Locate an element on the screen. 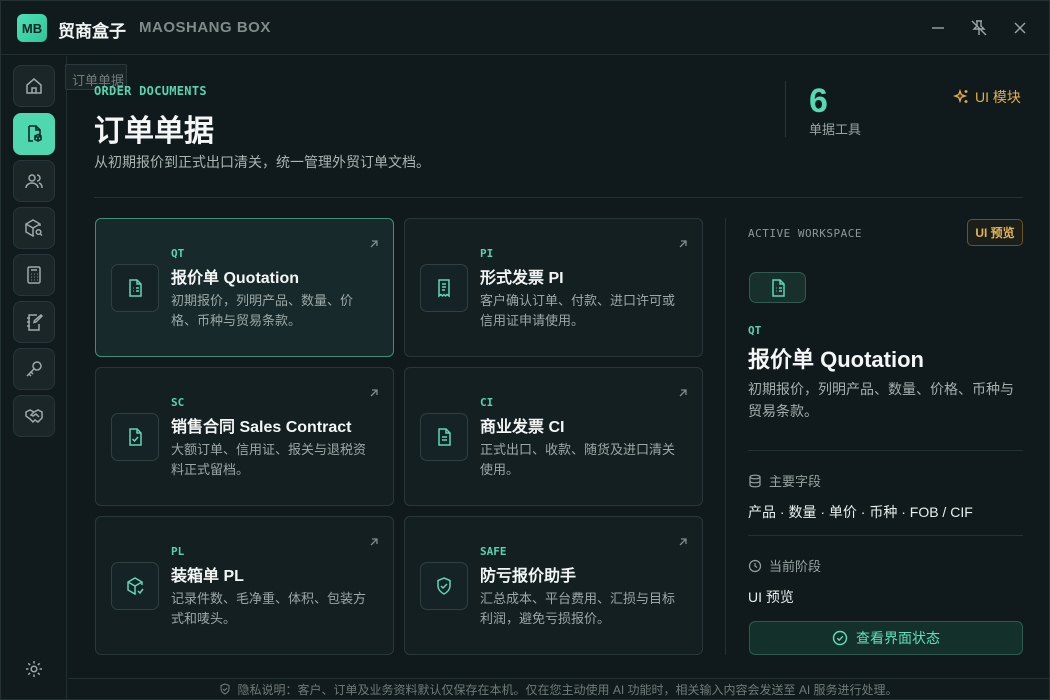 The width and height of the screenshot is (1050, 700). users-icon is located at coordinates (34, 181).